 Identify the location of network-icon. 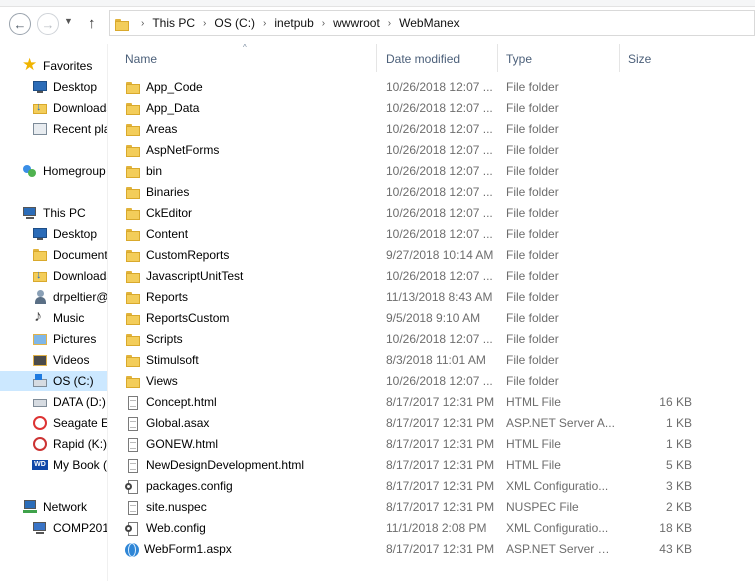
(30, 507).